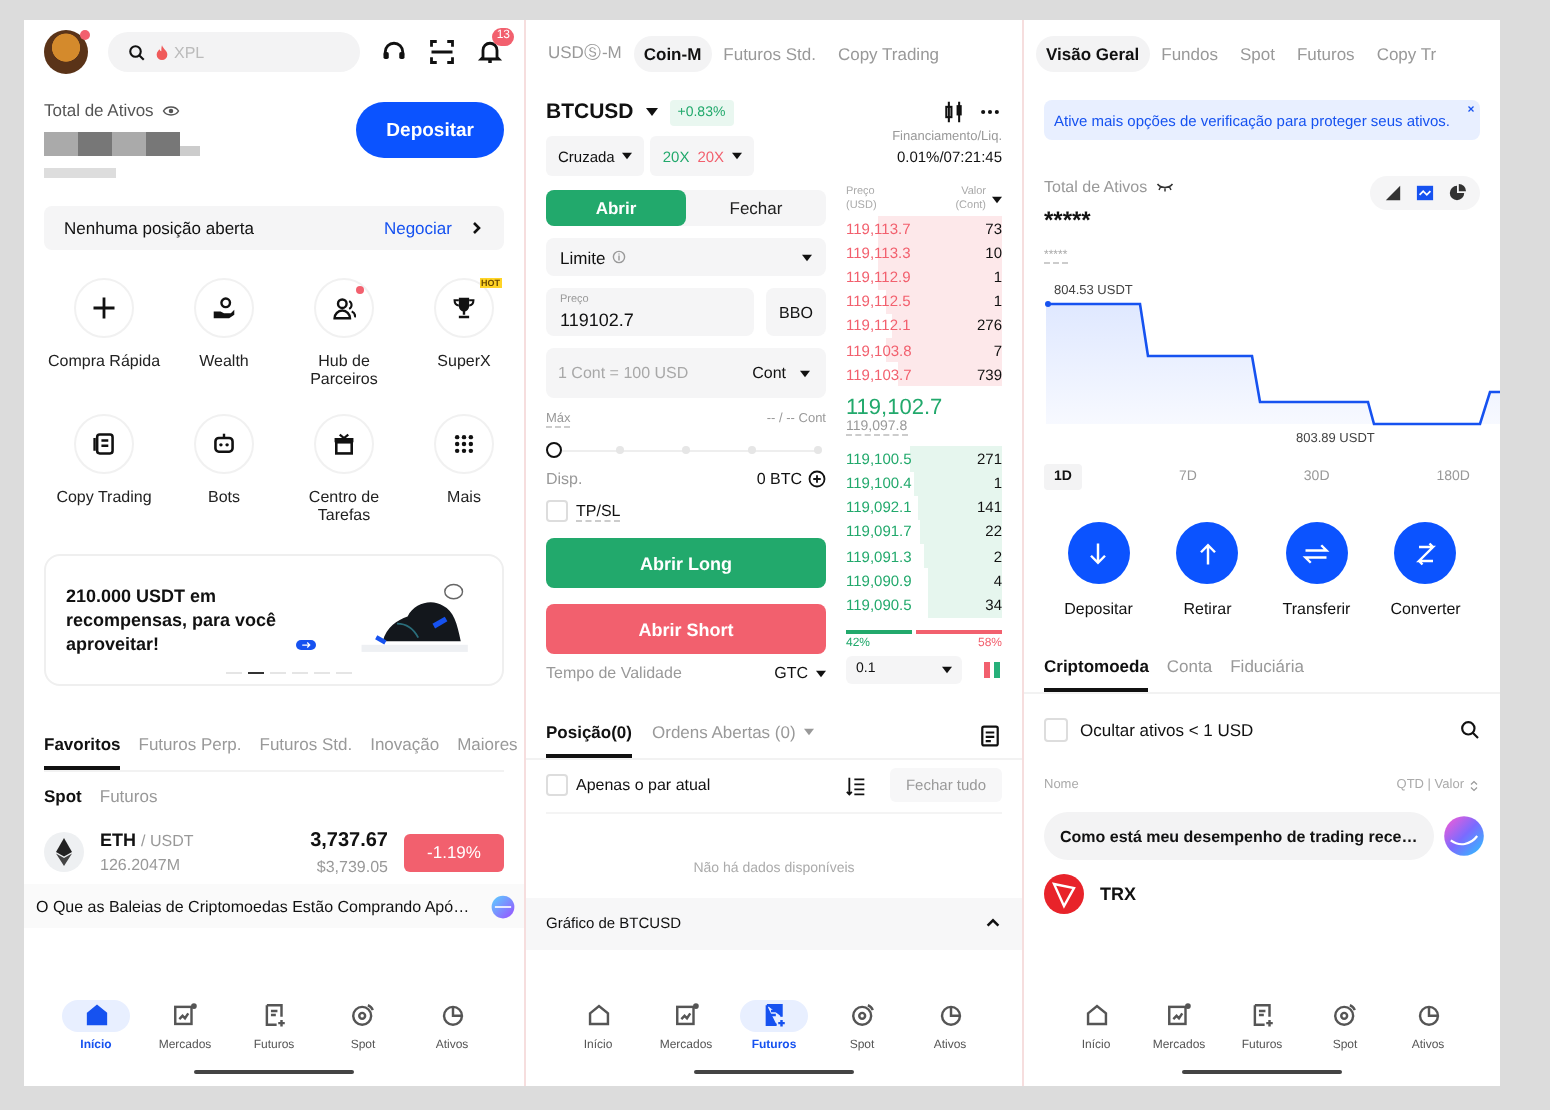  I want to click on symbol-selector: BTCUSD, so click(590, 112).